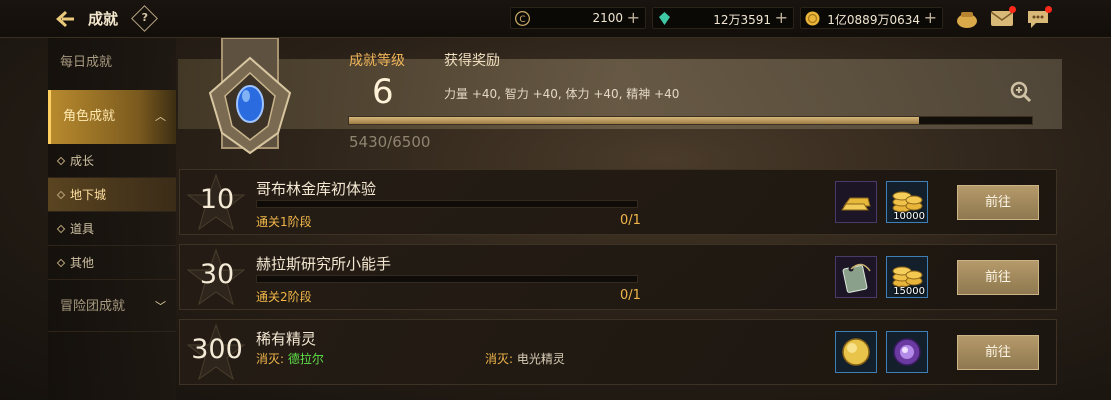 Image resolution: width=1111 pixels, height=400 pixels. I want to click on achievement-condition: 通关2阶段, so click(284, 297).